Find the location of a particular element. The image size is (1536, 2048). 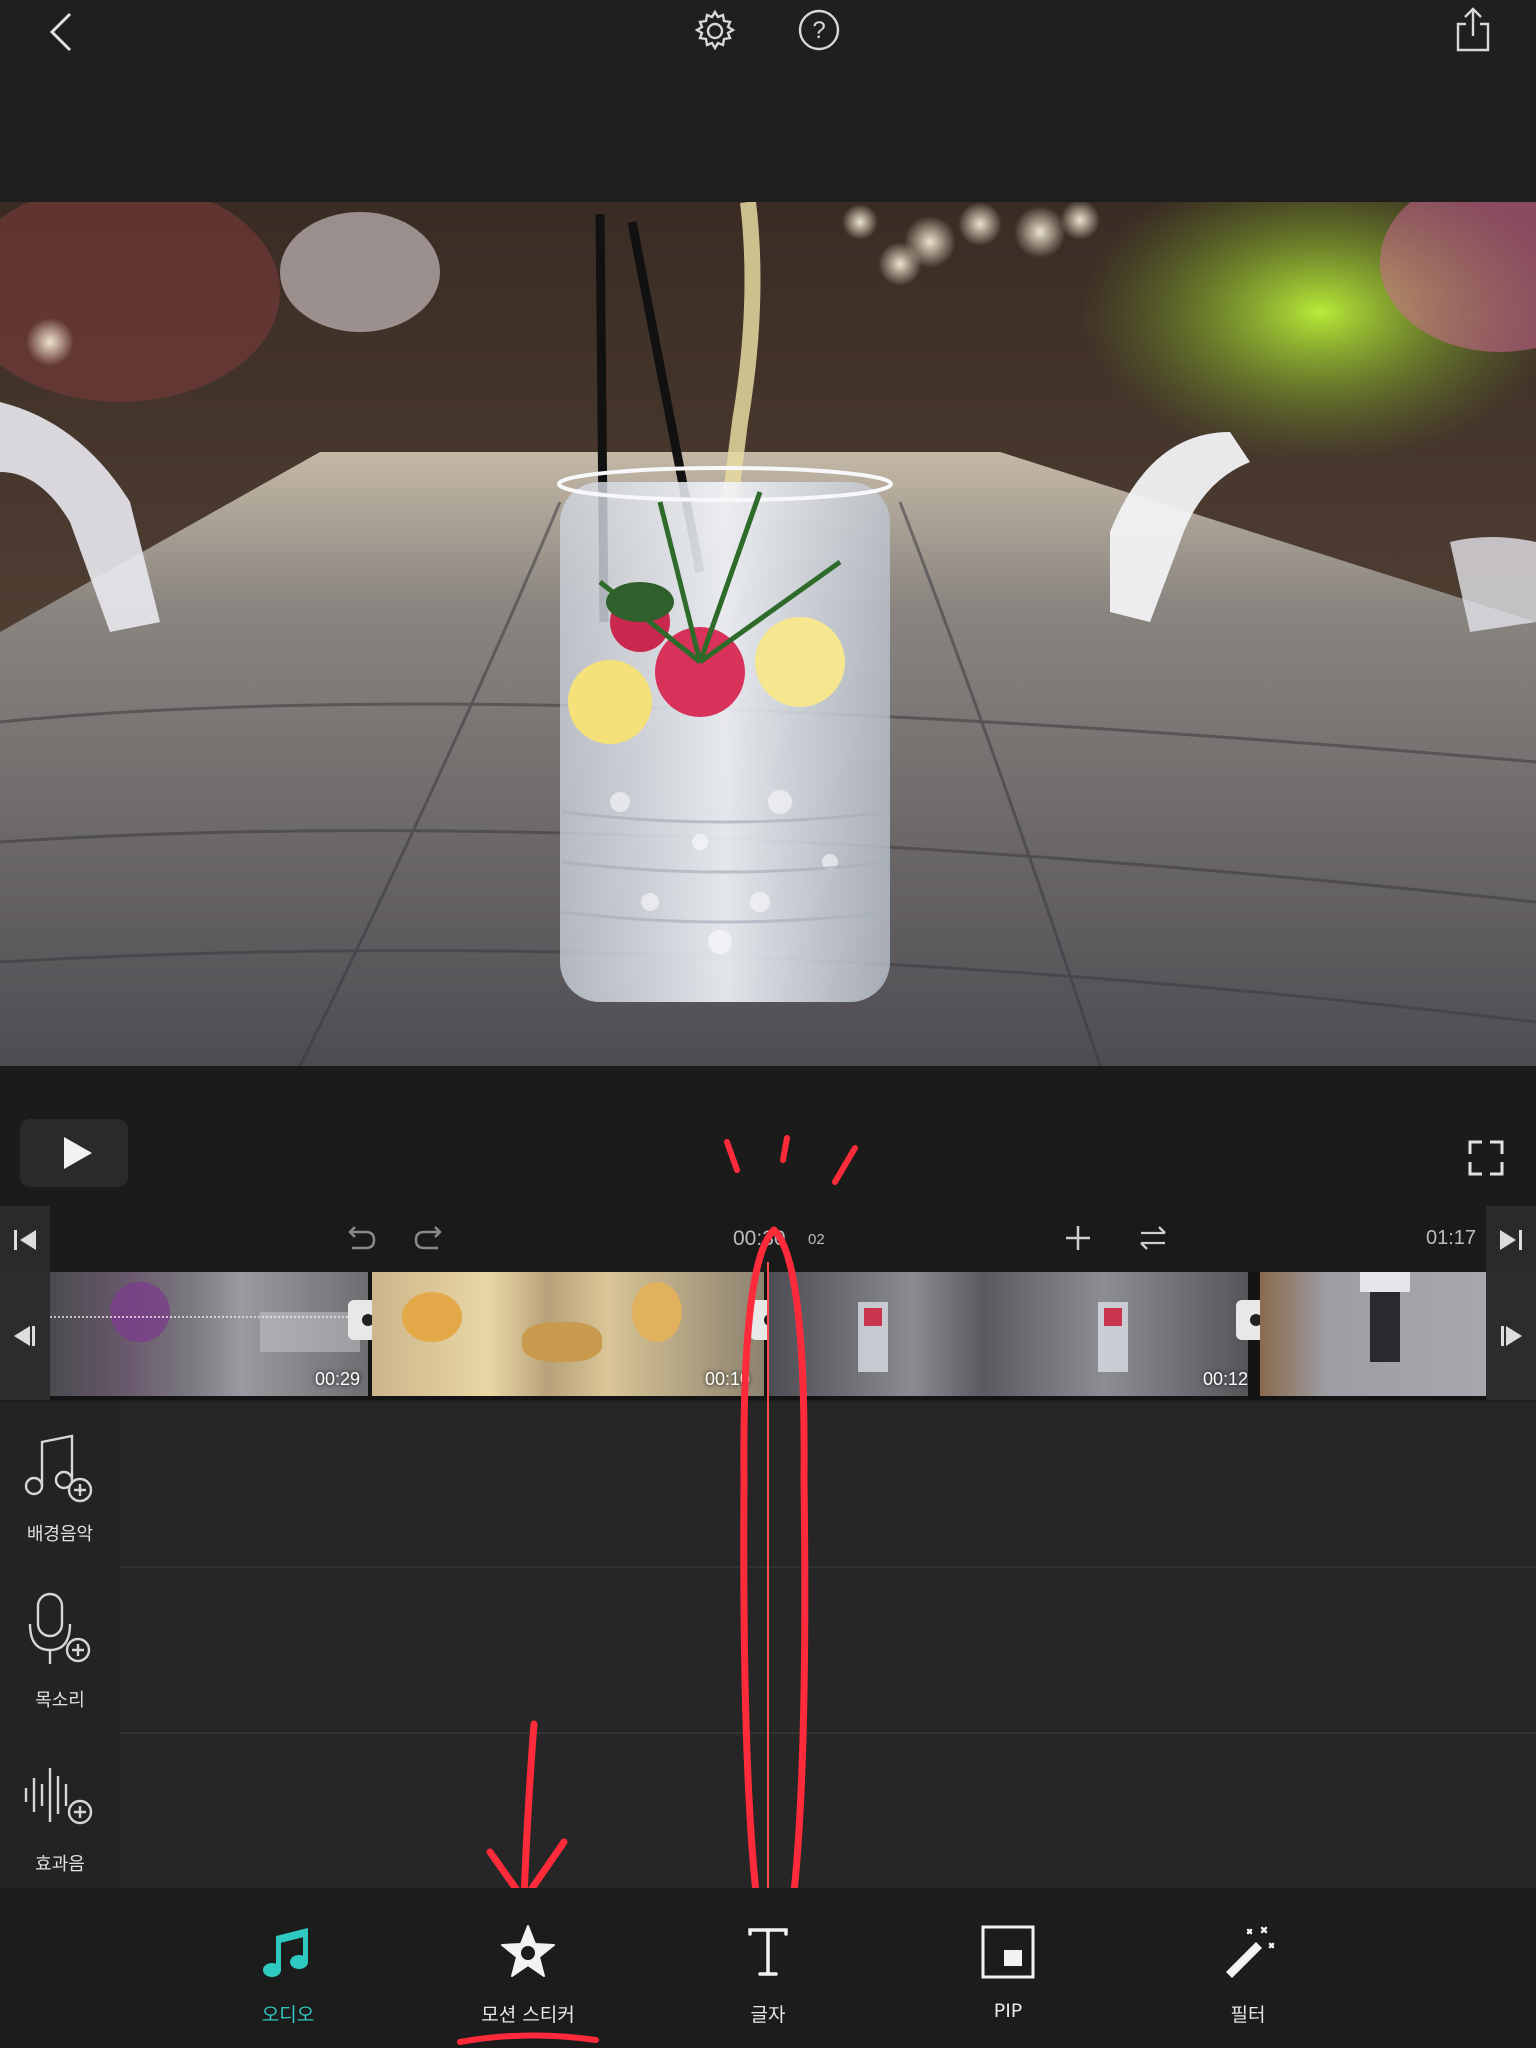

sound-effect-add-icon is located at coordinates (58, 1796).